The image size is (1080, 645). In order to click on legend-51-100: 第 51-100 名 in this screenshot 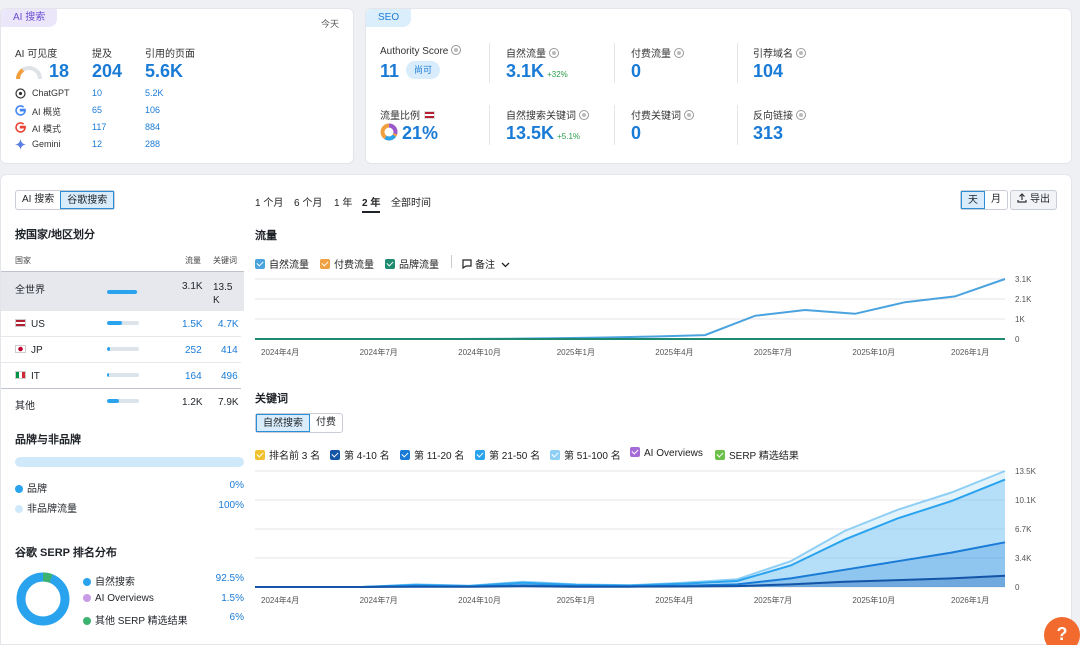, I will do `click(585, 454)`.